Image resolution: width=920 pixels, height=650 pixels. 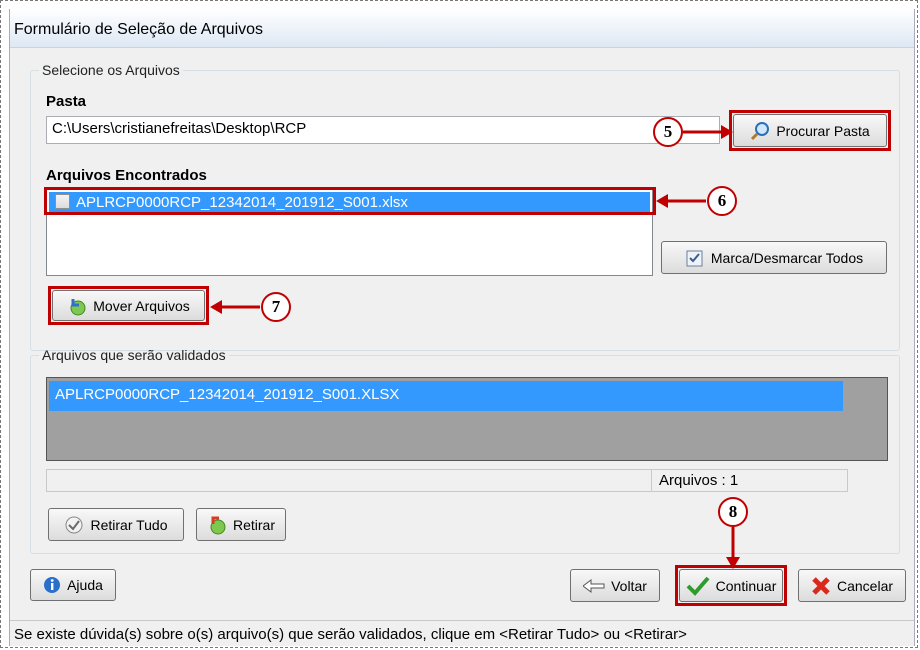 I want to click on cancel-button: Cancelar, so click(x=852, y=585).